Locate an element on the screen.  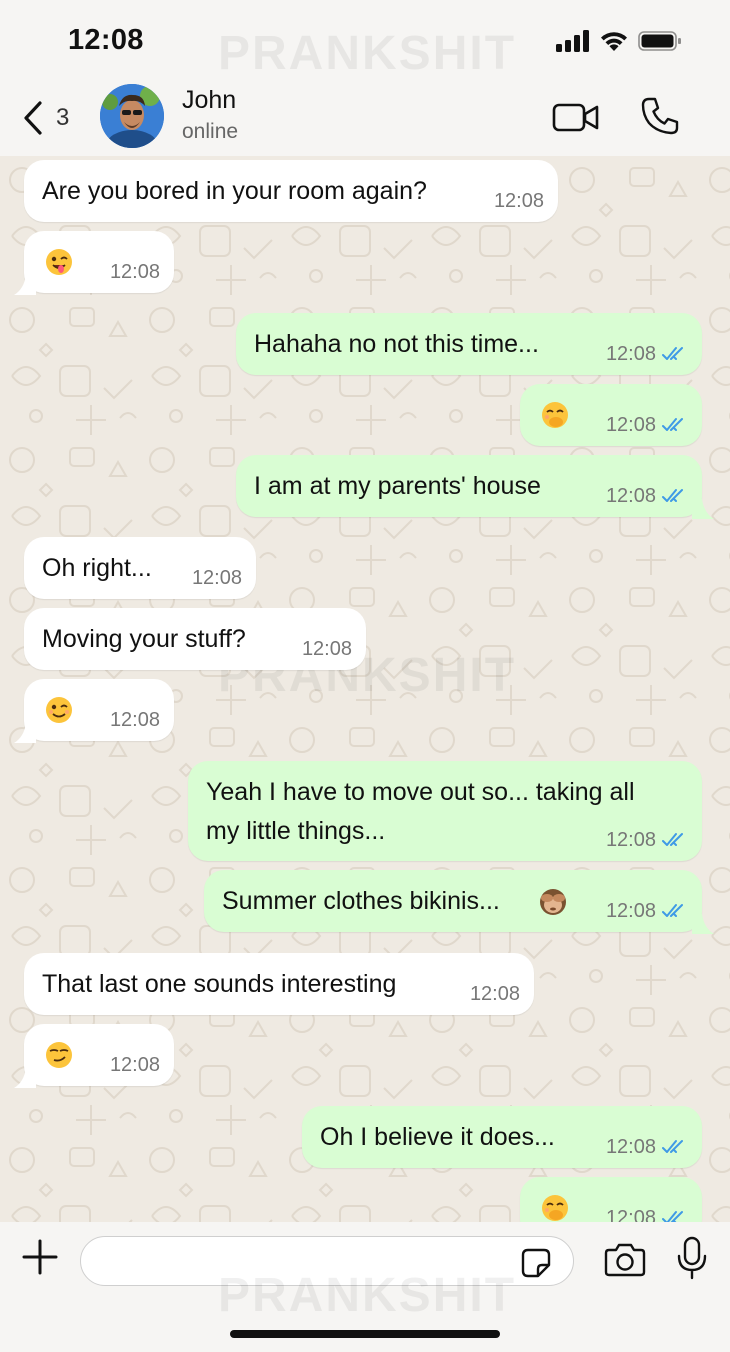
outgoing-message: Summer clothes bikinis... 12:08 is located at coordinates (459, 902).